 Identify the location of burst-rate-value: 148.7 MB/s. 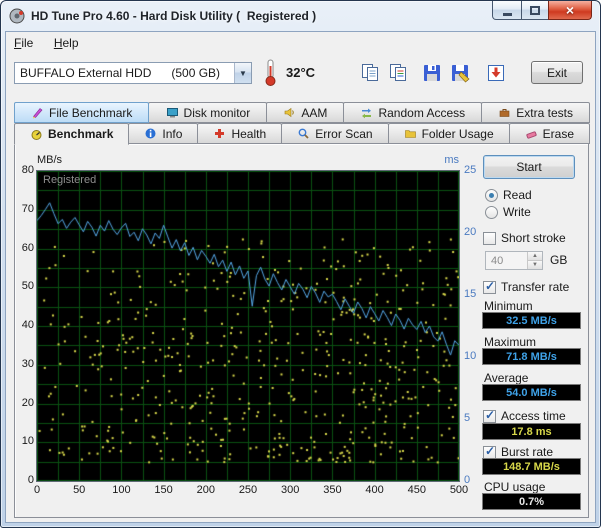
(531, 466).